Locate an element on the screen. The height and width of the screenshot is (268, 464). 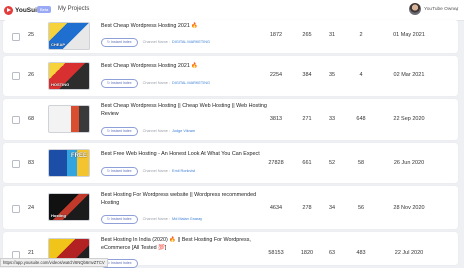
stat-3: 63 is located at coordinates (332, 253).